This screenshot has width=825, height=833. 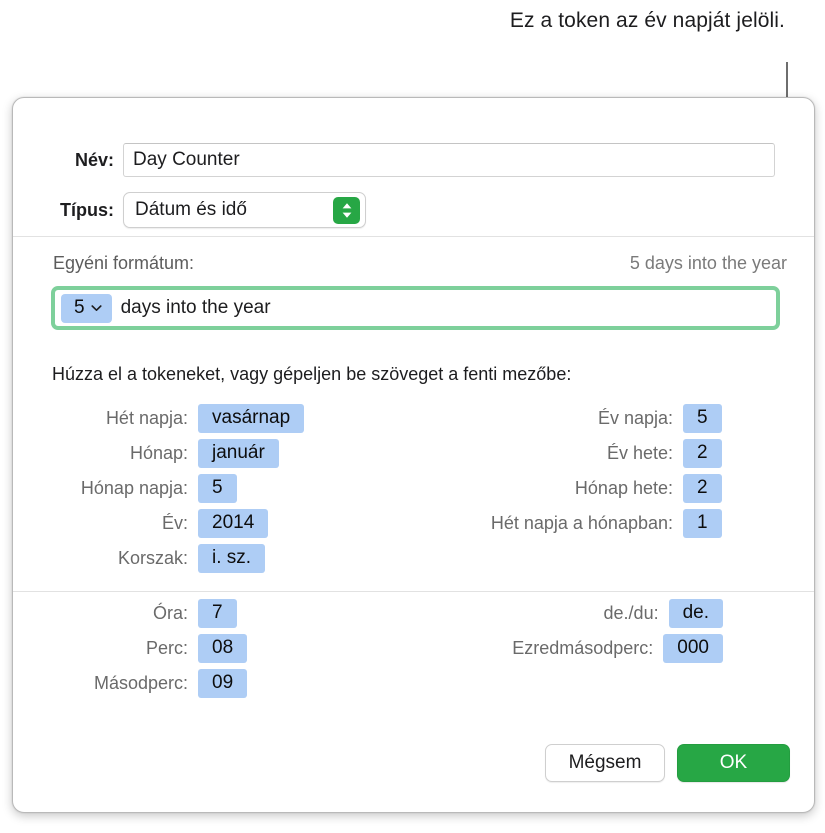 I want to click on token-row: Korszak: i. sz., so click(x=213, y=558).